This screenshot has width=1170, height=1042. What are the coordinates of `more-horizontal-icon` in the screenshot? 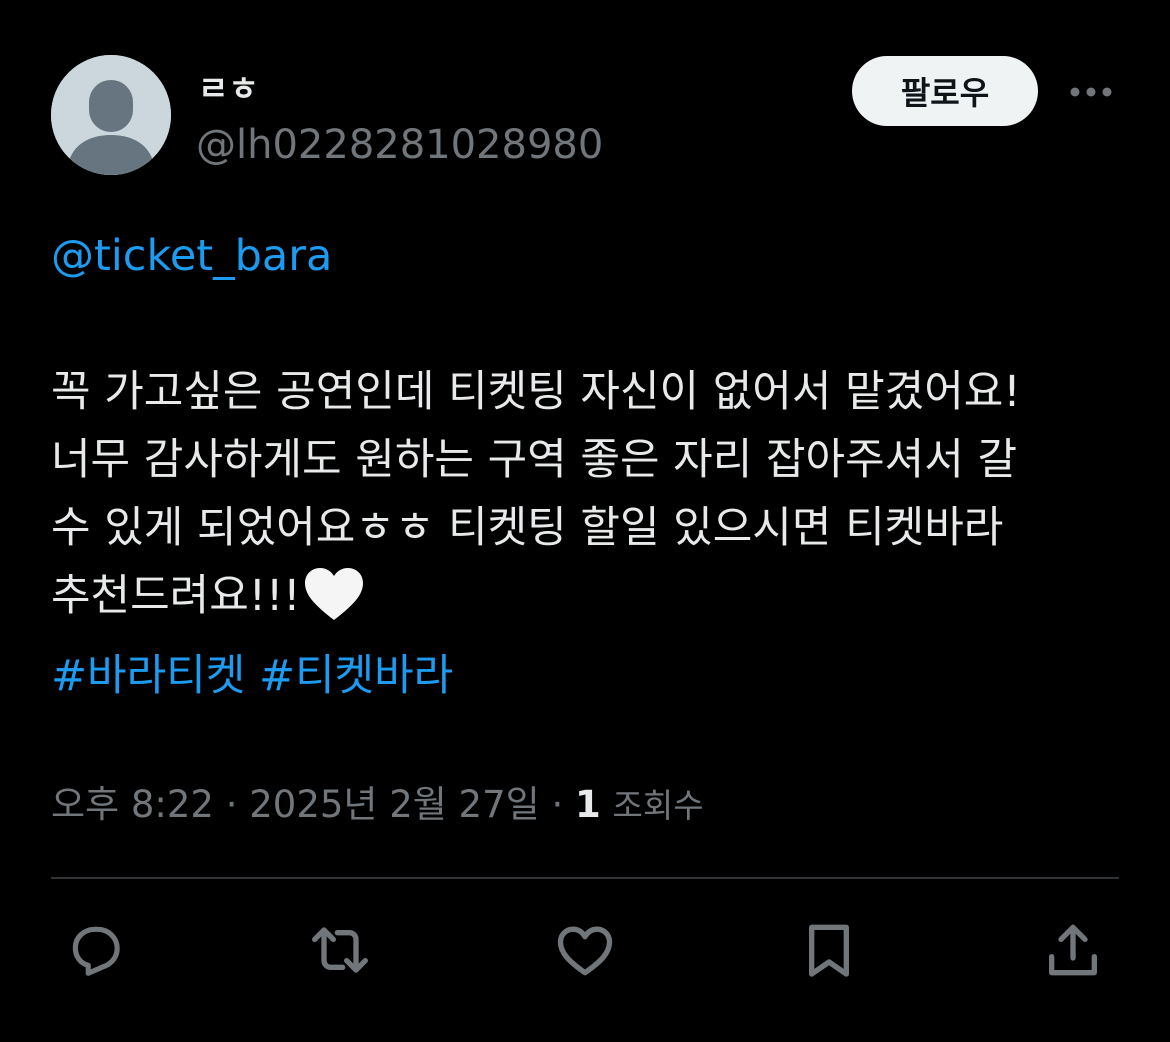 It's located at (1091, 92).